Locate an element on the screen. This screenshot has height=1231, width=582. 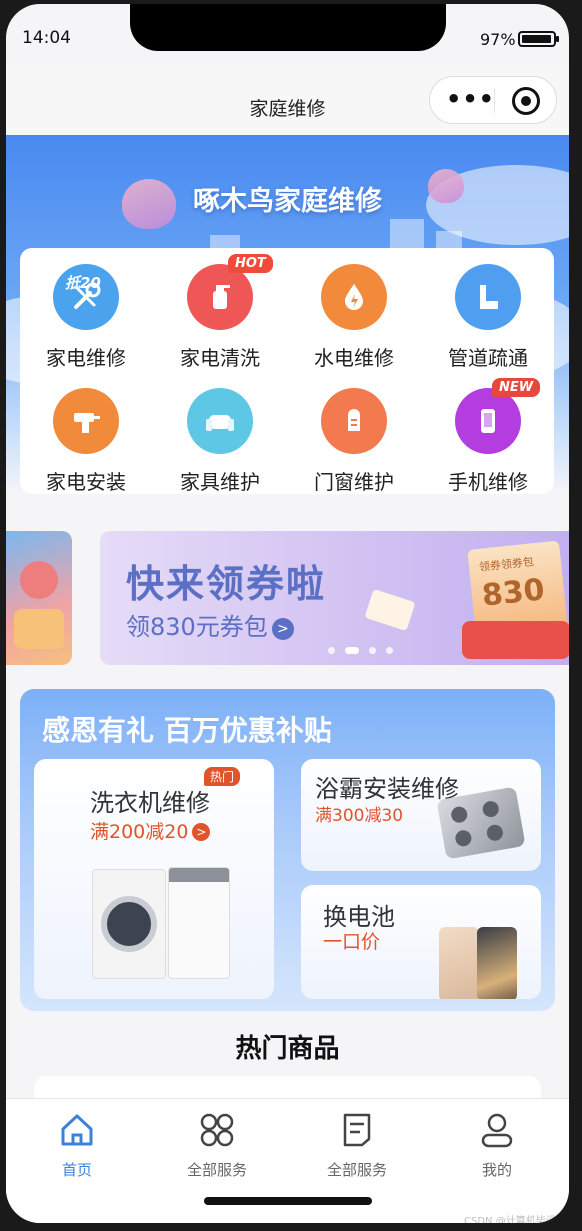
category-label: 家电清洗 is located at coordinates (220, 358).